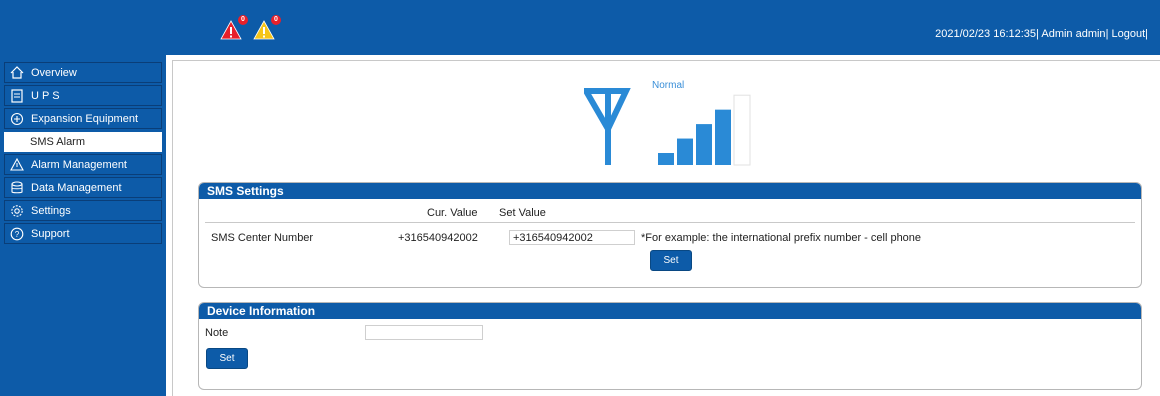 The image size is (1160, 396). I want to click on sms-set-button: Set, so click(671, 260).